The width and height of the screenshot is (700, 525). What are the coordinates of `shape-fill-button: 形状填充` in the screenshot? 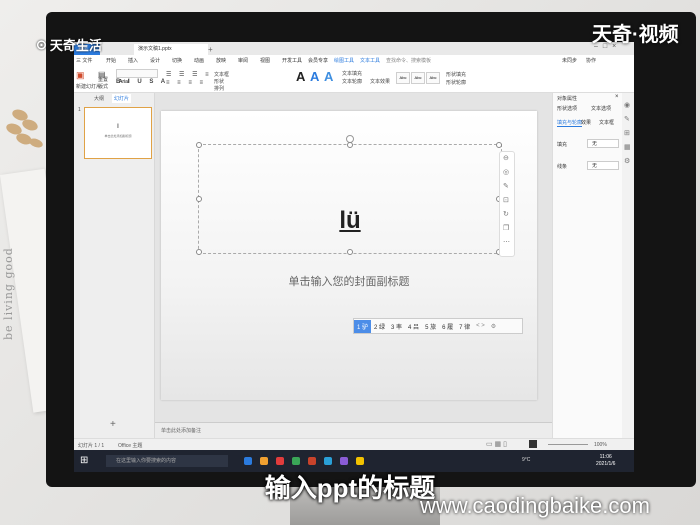 It's located at (456, 74).